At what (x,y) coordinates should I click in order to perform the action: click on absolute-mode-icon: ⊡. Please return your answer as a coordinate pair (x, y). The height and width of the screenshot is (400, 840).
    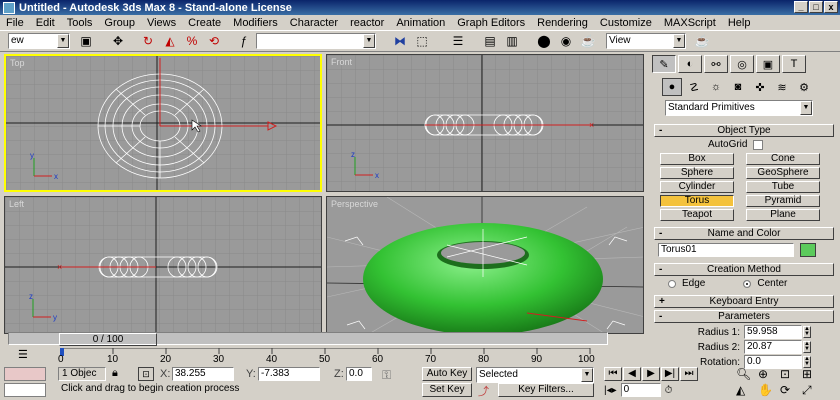
    Looking at the image, I should click on (146, 374).